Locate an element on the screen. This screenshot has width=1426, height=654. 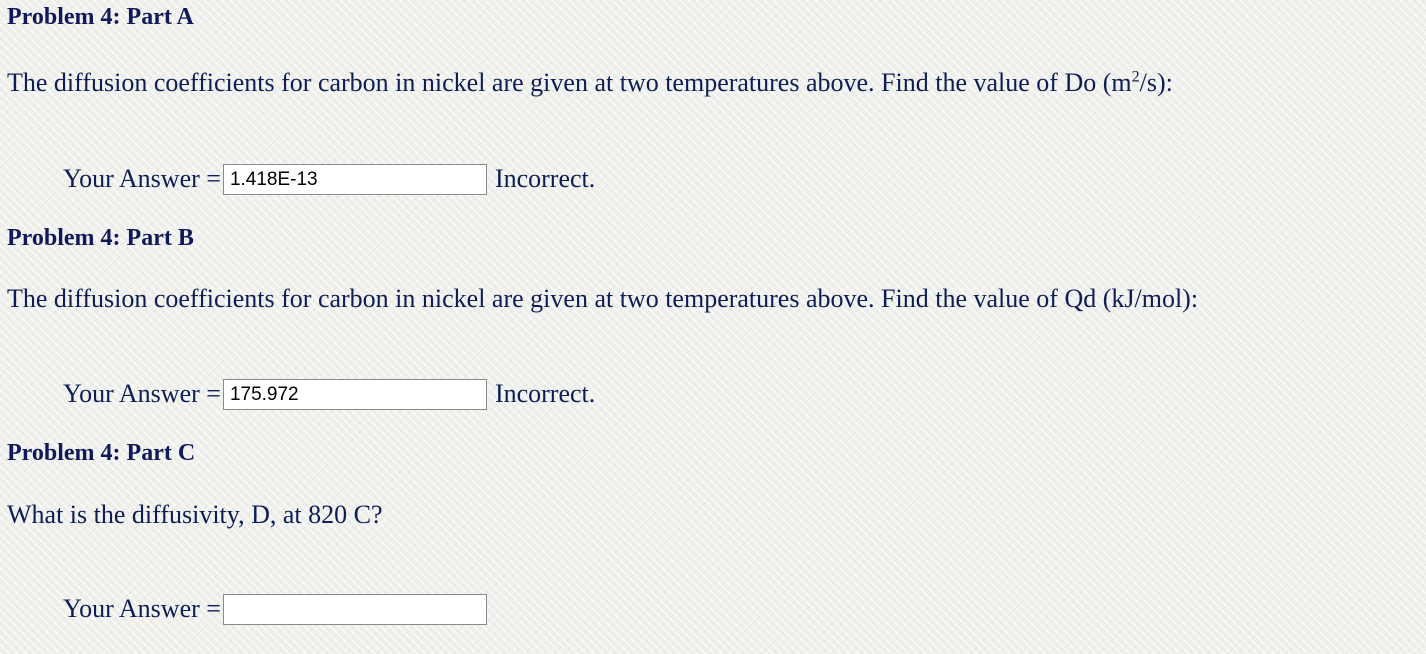
part-a-answer-label: Your Answer = is located at coordinates (142, 178).